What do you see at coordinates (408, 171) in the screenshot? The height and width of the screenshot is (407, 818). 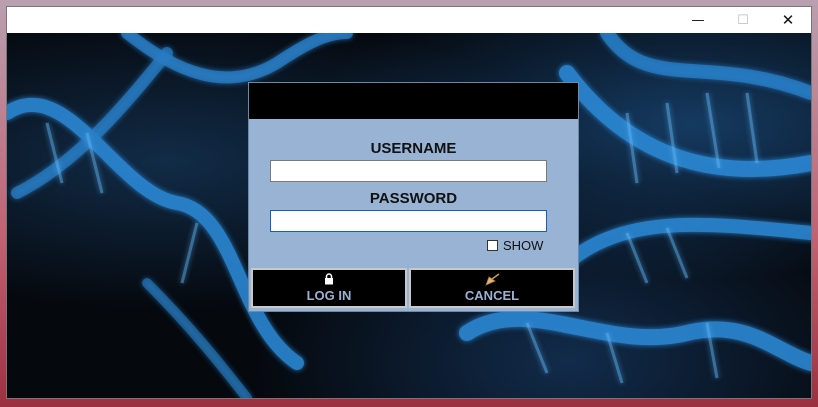 I see `username-input` at bounding box center [408, 171].